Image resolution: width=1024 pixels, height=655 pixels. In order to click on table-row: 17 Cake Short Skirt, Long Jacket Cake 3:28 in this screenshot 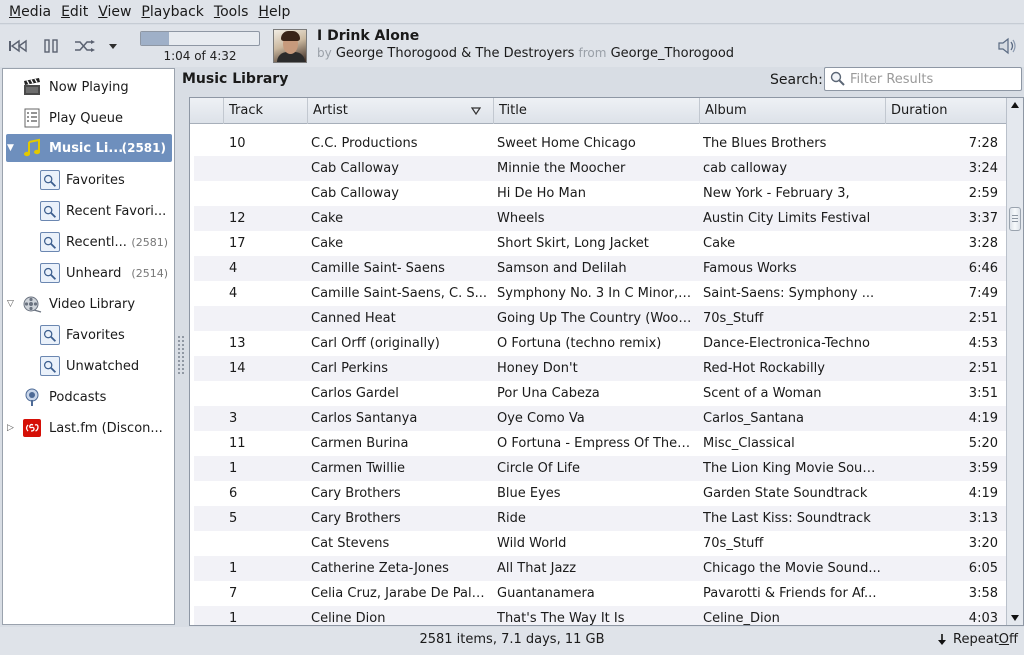, I will do `click(600, 243)`.